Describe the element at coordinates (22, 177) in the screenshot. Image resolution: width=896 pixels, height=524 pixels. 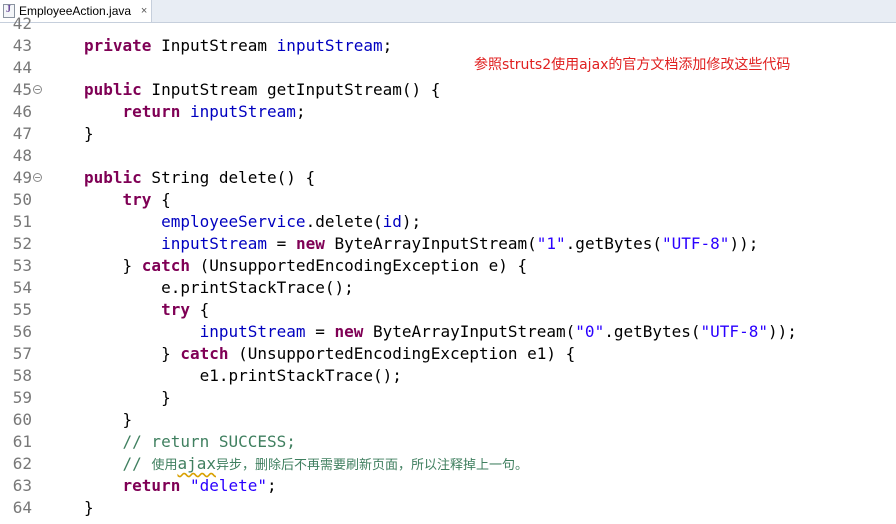
I see `line-number: 49` at that location.